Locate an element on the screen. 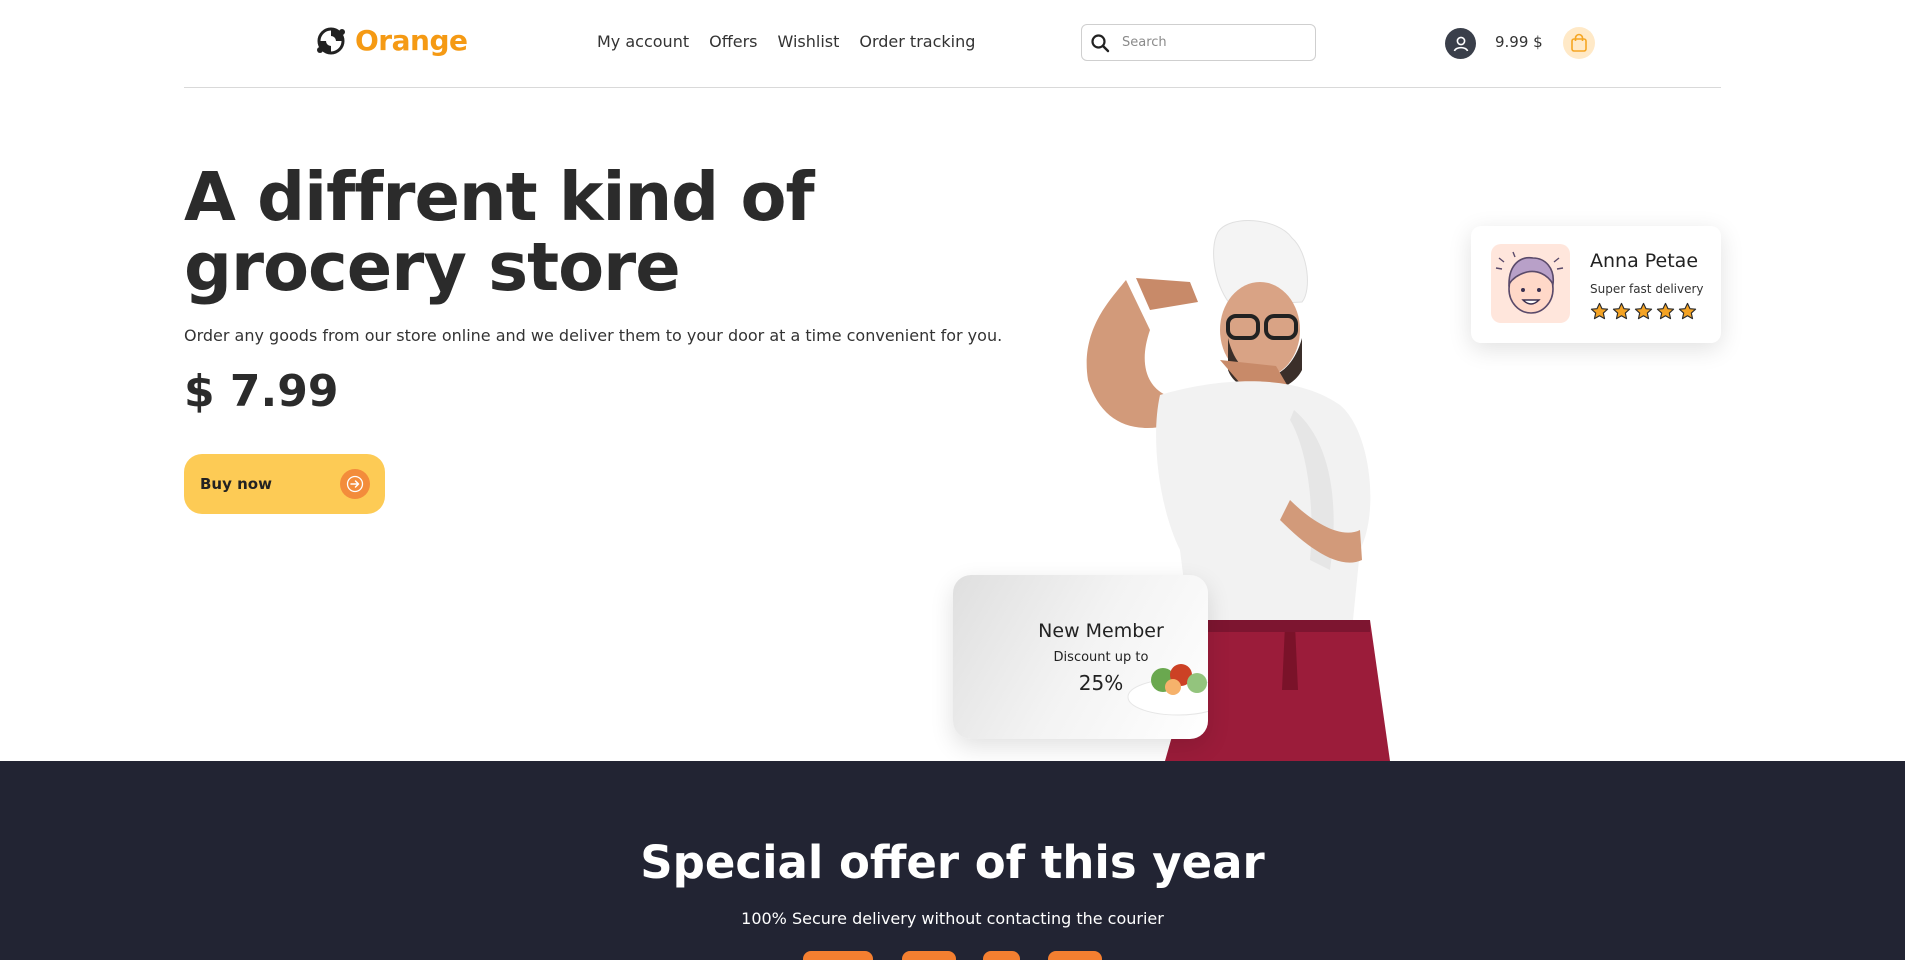  star-rating is located at coordinates (1643, 311).